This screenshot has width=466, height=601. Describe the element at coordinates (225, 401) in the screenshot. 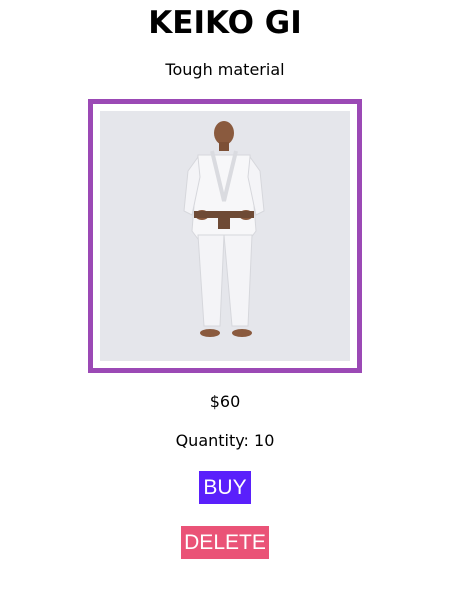

I see `product-price: $60` at that location.